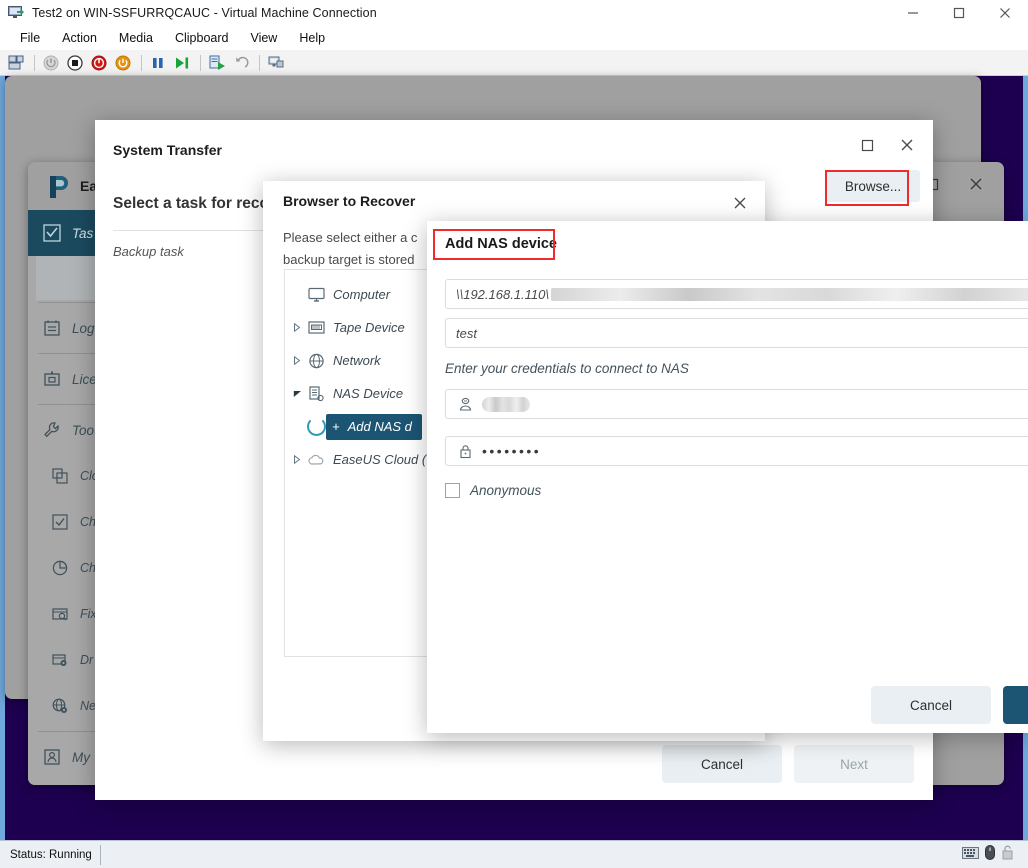 This screenshot has width=1028, height=868. What do you see at coordinates (506, 404) in the screenshot?
I see `redacted-username-overlay` at bounding box center [506, 404].